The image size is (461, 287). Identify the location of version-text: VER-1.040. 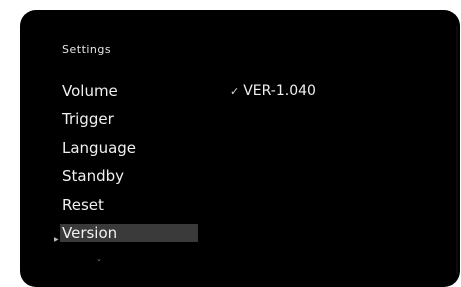
(279, 91).